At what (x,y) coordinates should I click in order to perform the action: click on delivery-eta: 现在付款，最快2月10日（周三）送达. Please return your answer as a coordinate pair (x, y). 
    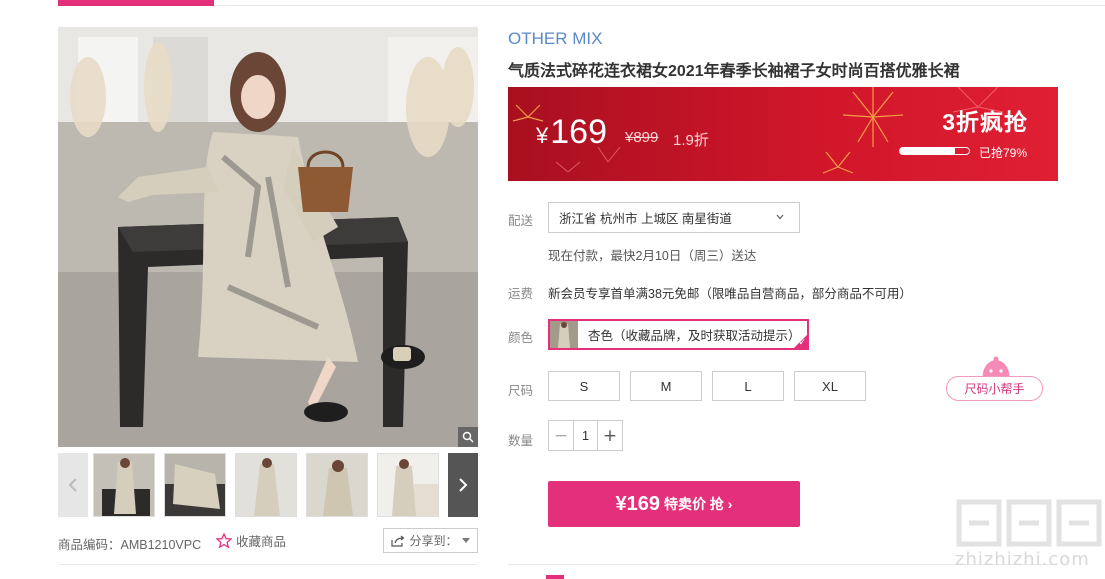
    Looking at the image, I should click on (652, 256).